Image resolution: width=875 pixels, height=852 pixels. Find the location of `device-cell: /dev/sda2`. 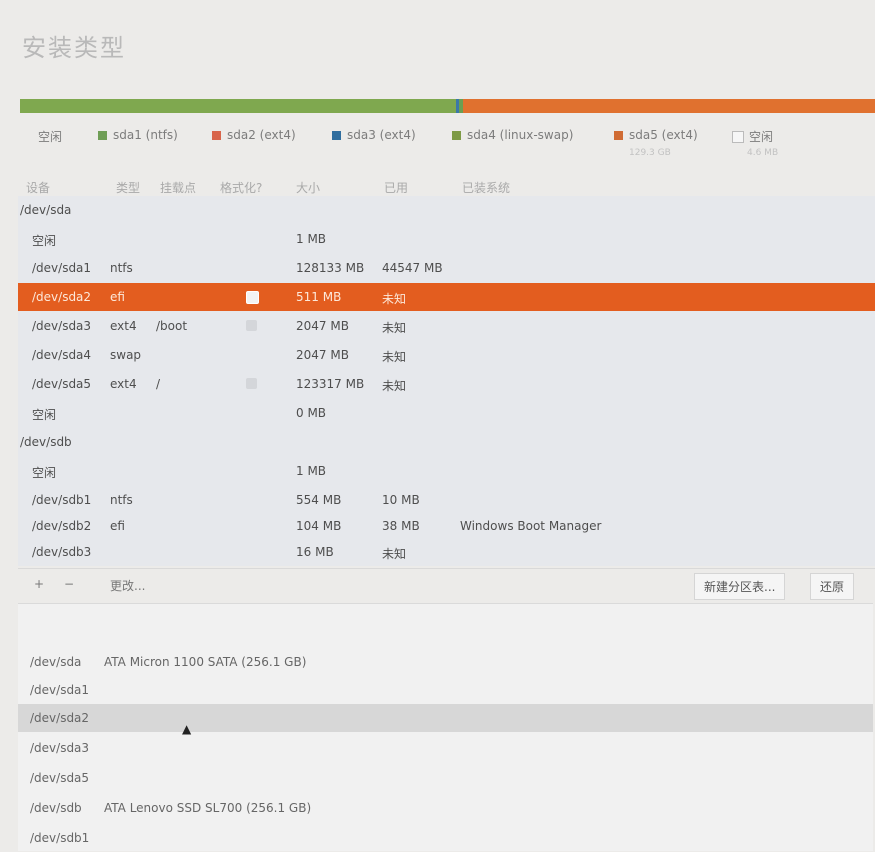

device-cell: /dev/sda2 is located at coordinates (62, 297).